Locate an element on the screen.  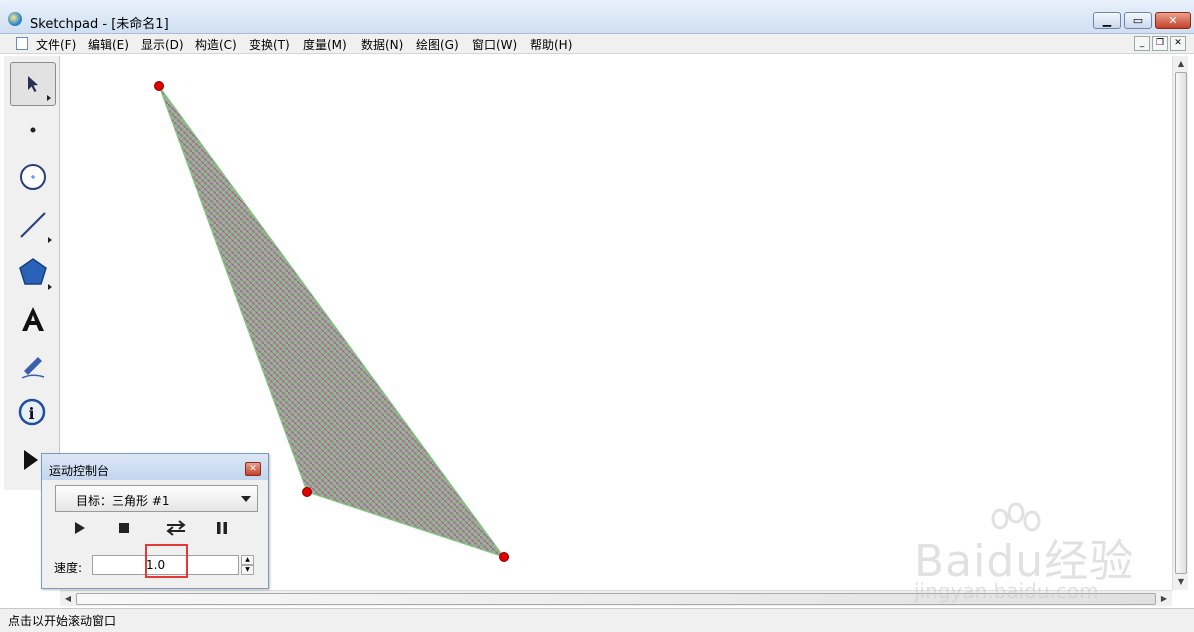
highlight-box is located at coordinates (166, 561).